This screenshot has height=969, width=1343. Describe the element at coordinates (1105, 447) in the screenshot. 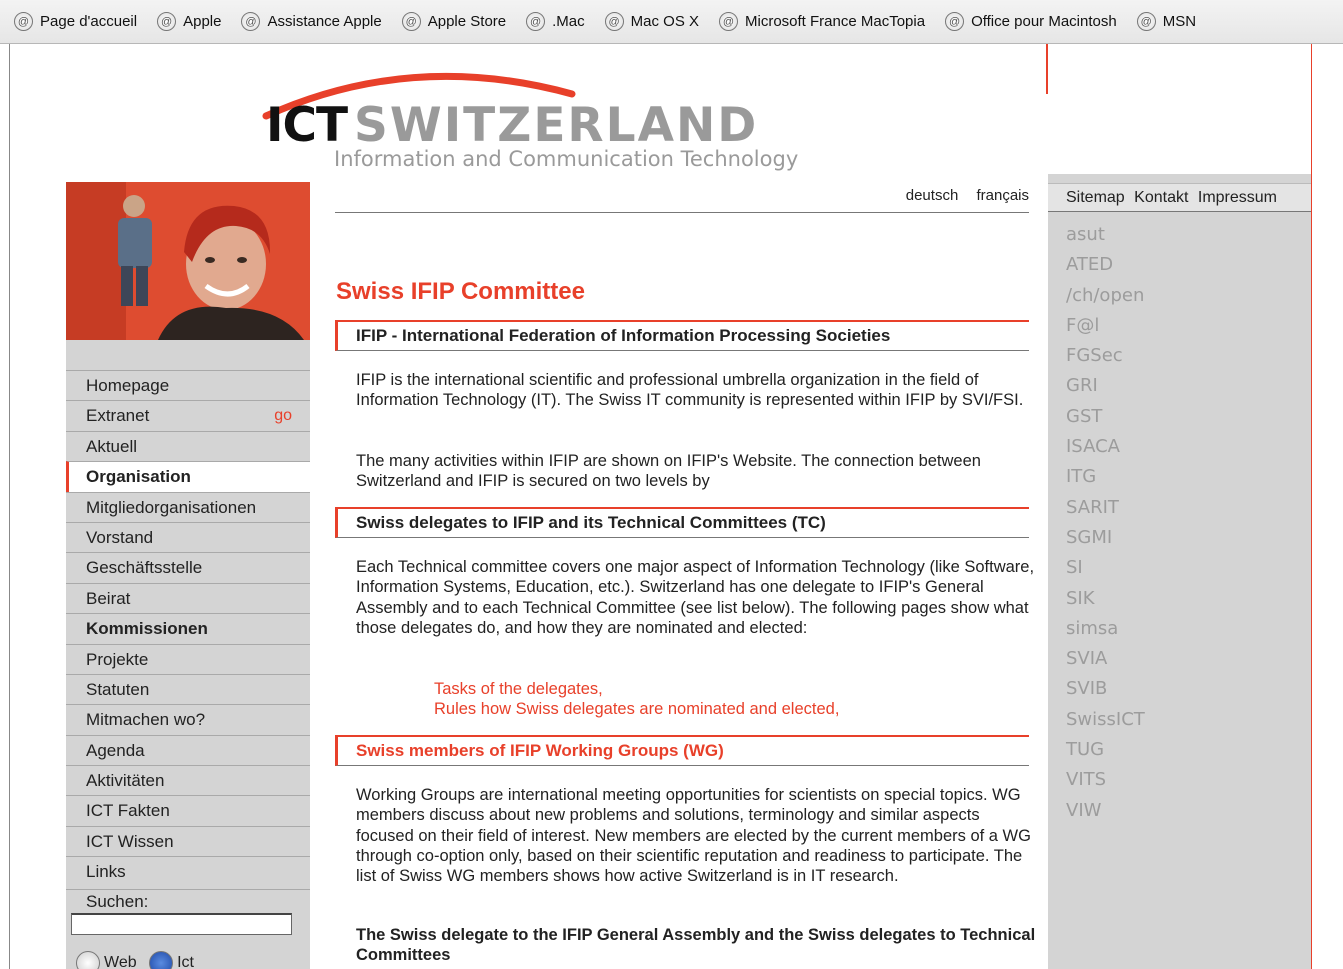

I see `member-org-link: ISACA` at that location.